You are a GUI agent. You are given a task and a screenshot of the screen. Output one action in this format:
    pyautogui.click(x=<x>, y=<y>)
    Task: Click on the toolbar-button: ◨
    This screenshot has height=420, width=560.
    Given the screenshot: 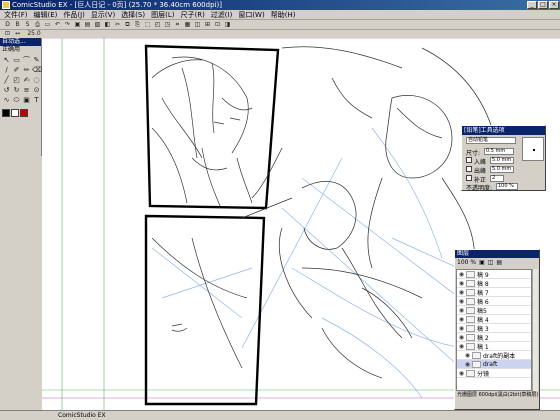 What is the action you would take?
    pyautogui.click(x=227, y=24)
    